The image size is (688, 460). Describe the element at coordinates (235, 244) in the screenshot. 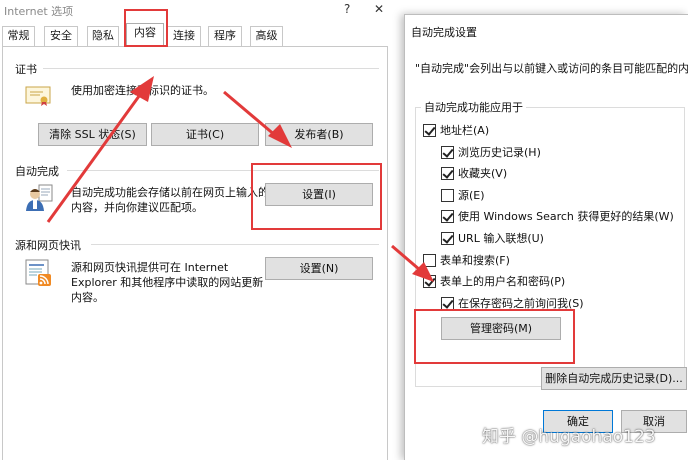

I see `feeds-divider` at that location.